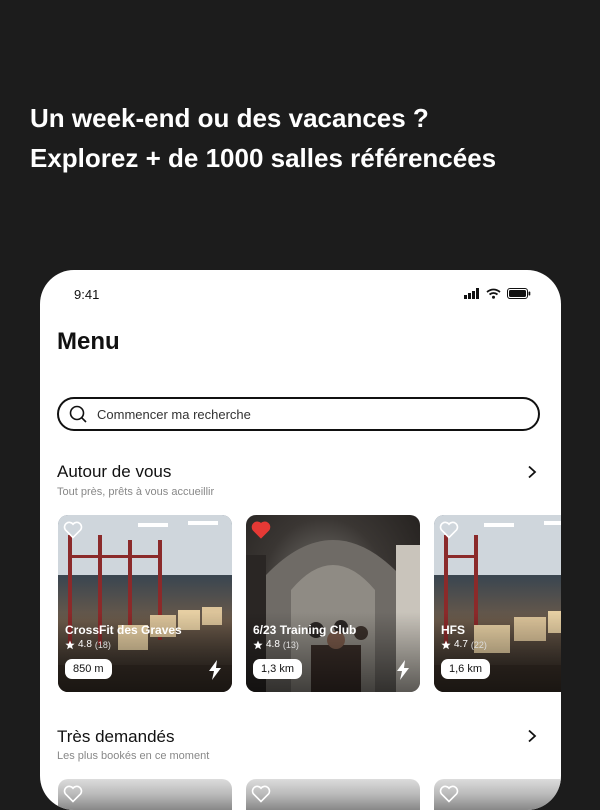  What do you see at coordinates (493, 293) in the screenshot?
I see `wifi-icon` at bounding box center [493, 293].